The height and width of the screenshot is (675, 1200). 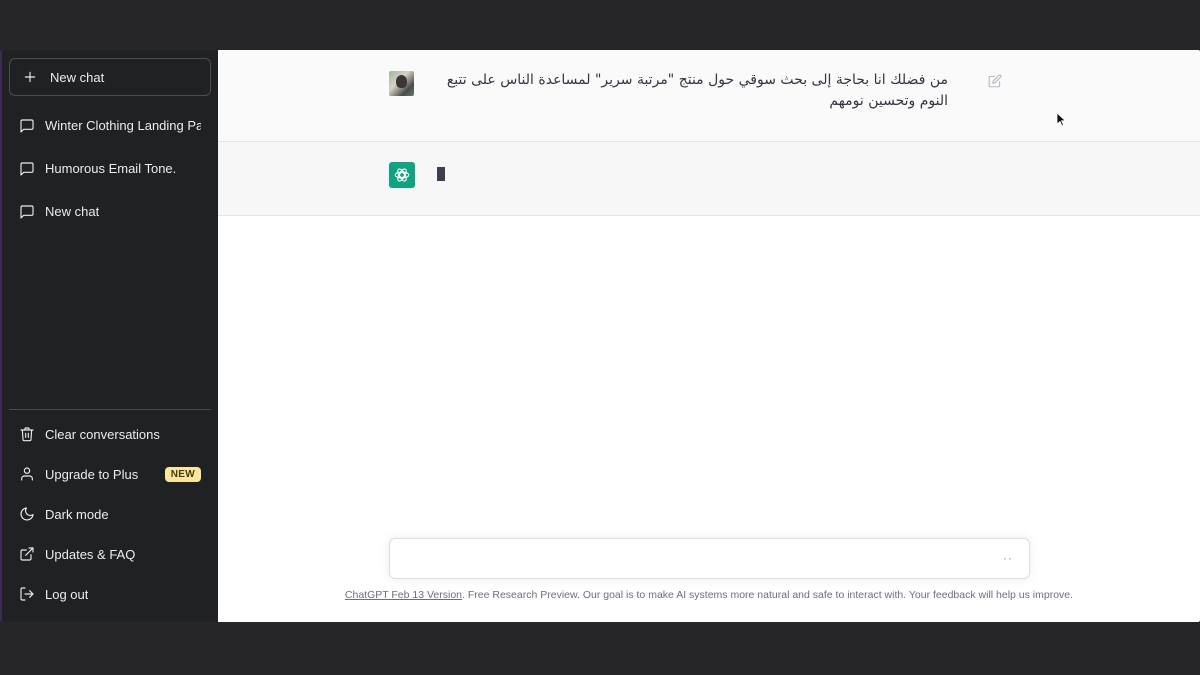 I want to click on logout-icon, so click(x=27, y=594).